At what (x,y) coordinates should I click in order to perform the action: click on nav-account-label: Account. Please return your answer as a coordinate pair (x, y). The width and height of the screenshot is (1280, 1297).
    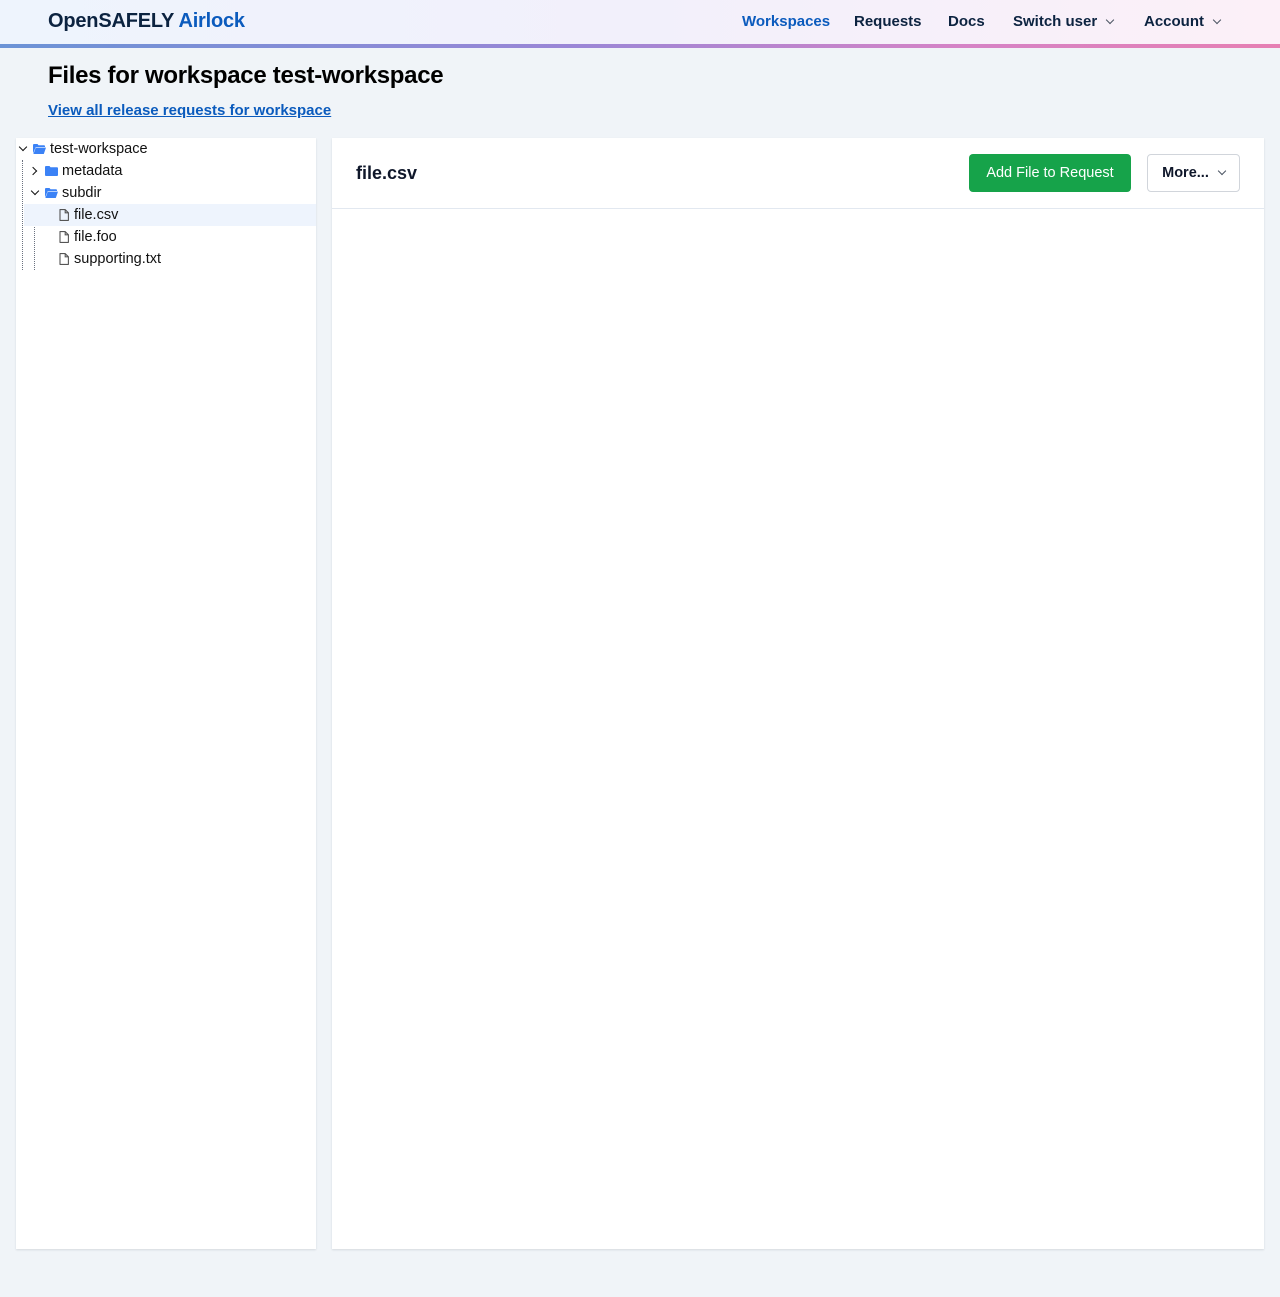
    Looking at the image, I should click on (1174, 21).